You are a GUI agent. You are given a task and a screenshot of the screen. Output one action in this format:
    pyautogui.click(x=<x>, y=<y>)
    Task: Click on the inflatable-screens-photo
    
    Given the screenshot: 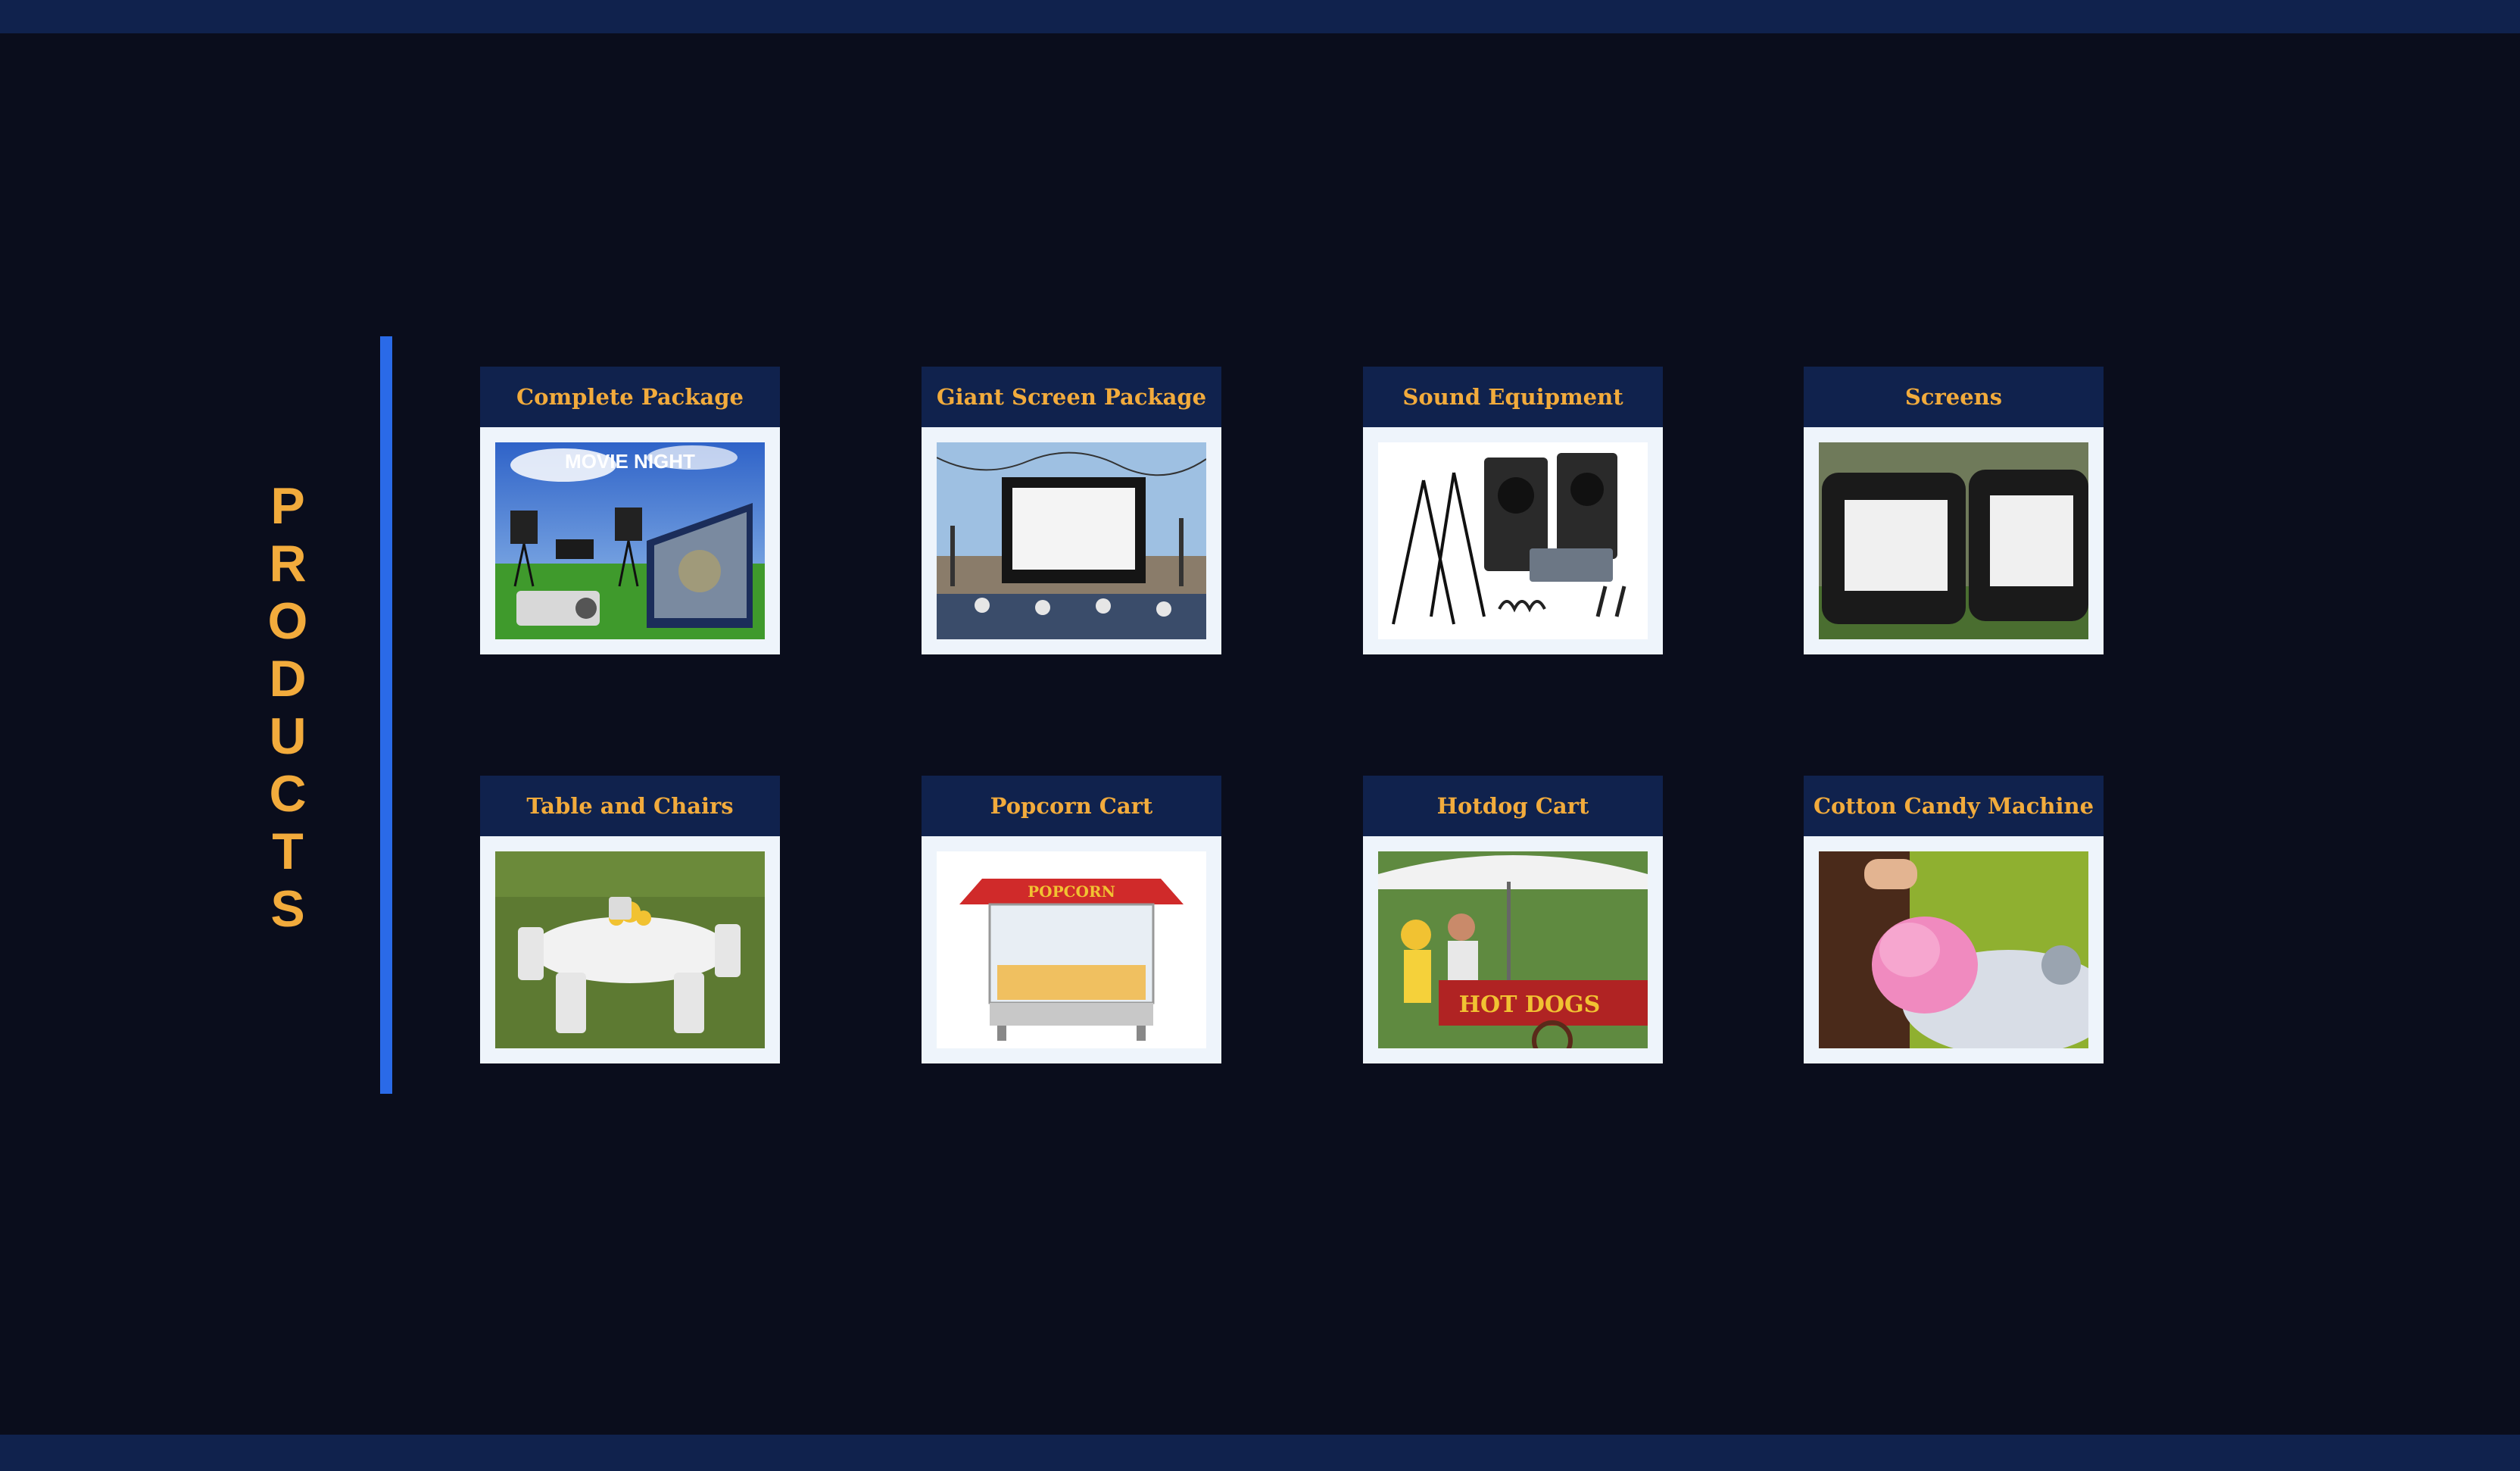 What is the action you would take?
    pyautogui.click(x=1953, y=540)
    